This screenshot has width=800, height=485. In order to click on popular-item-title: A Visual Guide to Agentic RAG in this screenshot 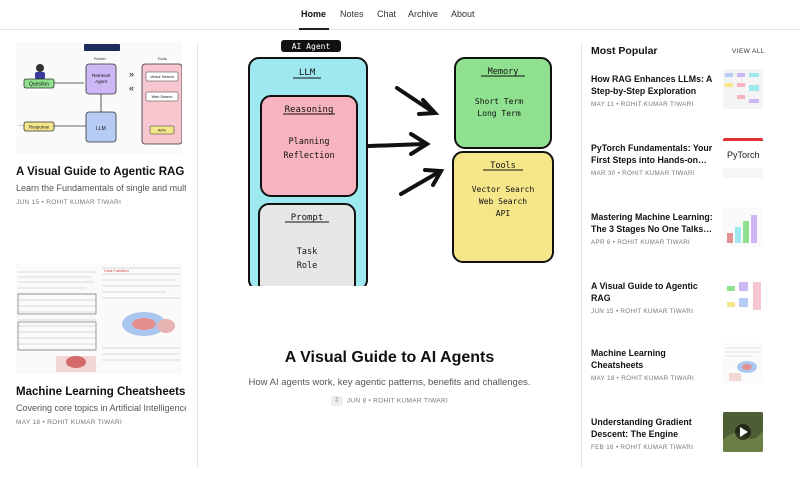, I will do `click(652, 292)`.